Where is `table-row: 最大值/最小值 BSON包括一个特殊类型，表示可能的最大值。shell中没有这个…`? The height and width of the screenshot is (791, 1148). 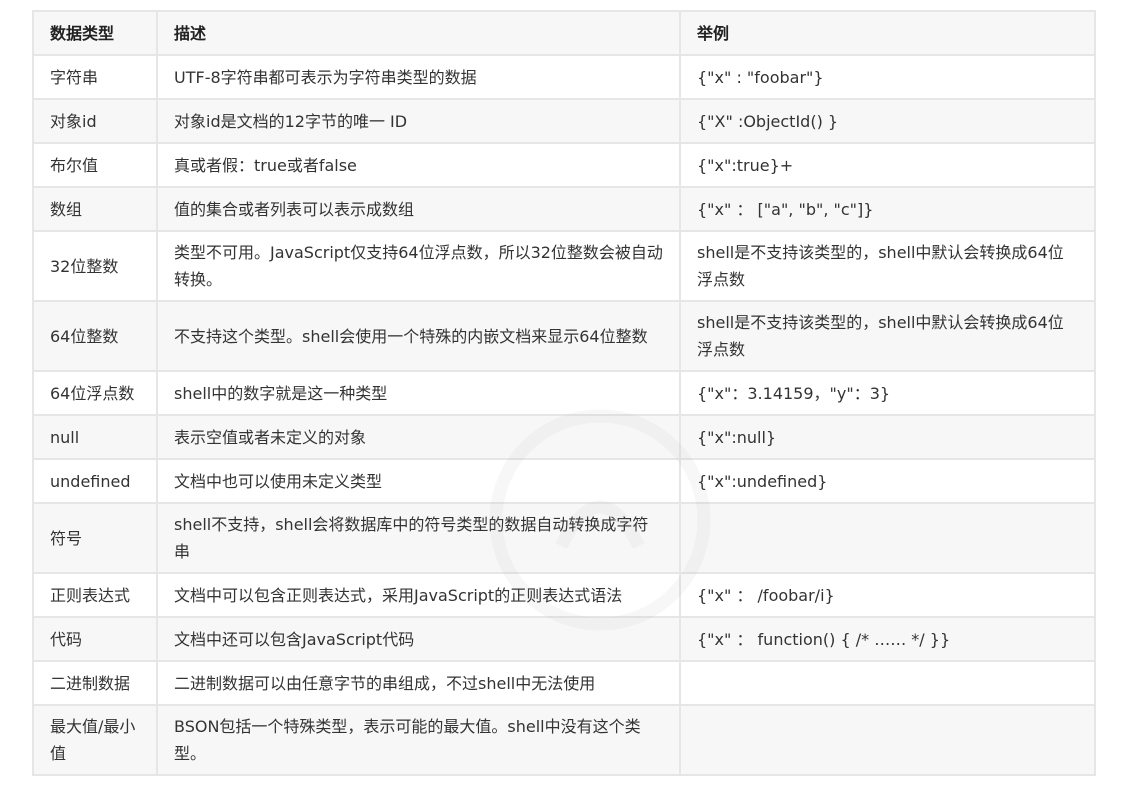
table-row: 最大值/最小值 BSON包括一个特殊类型，表示可能的最大值。shell中没有这个… is located at coordinates (564, 740).